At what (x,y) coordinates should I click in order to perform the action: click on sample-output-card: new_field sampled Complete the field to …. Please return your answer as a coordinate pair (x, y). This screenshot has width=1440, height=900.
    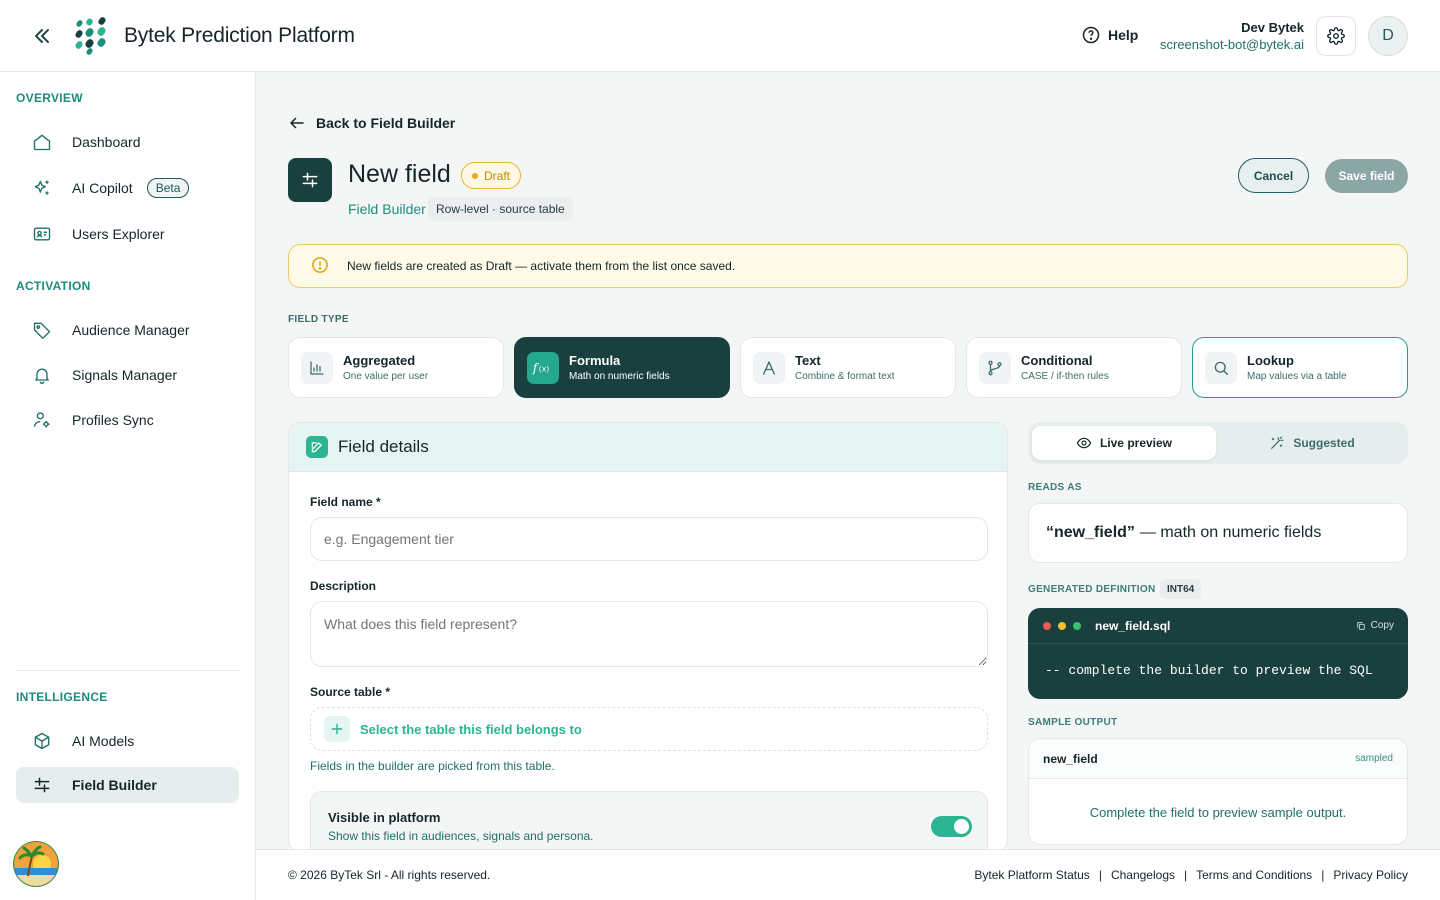
    Looking at the image, I should click on (1218, 791).